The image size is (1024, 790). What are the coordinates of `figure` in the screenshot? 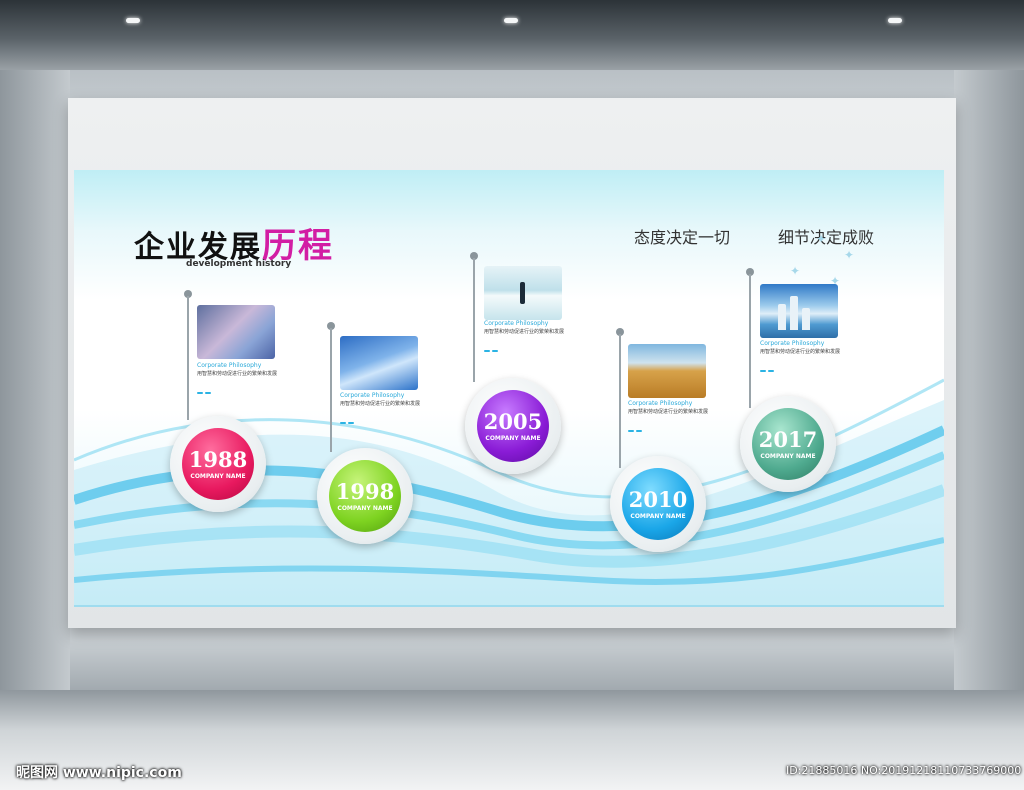 It's located at (522, 293).